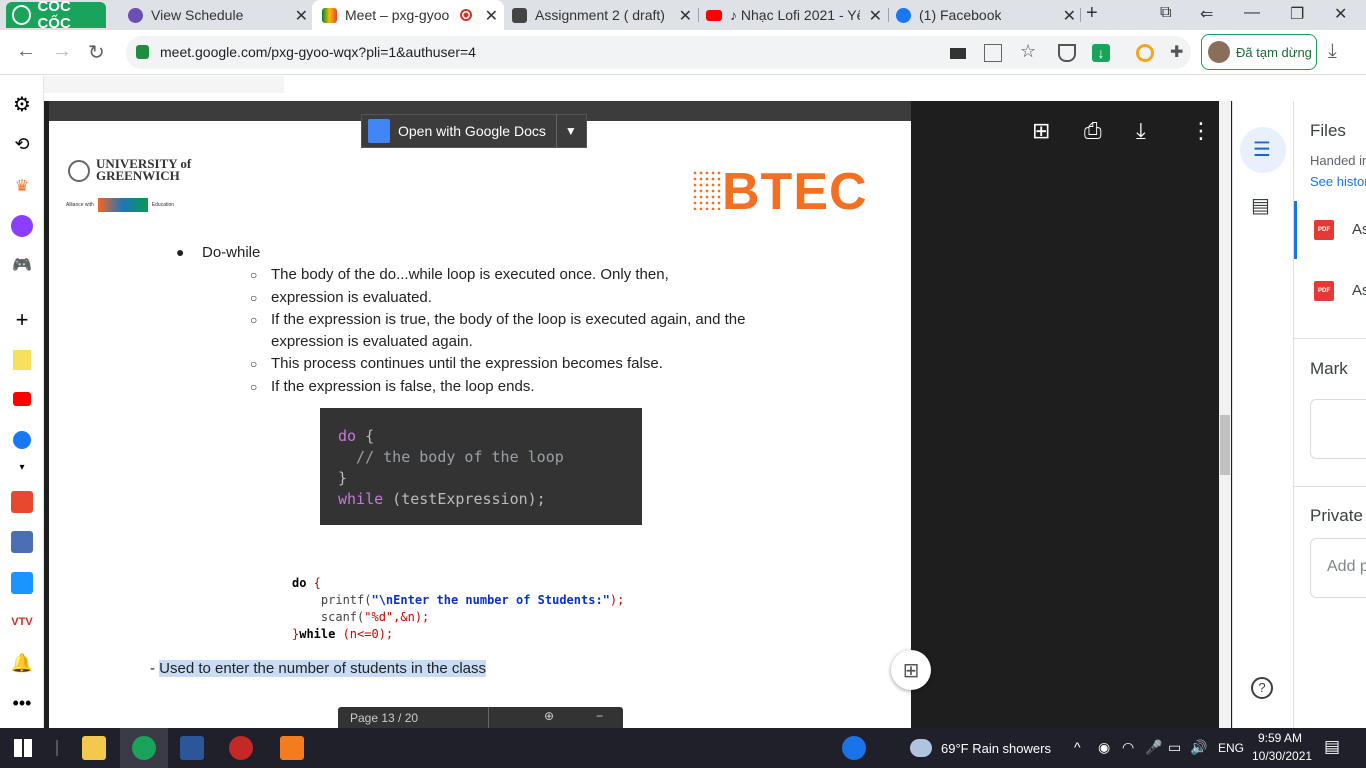 The image size is (1366, 768). I want to click on back-icon: ←, so click(26, 51).